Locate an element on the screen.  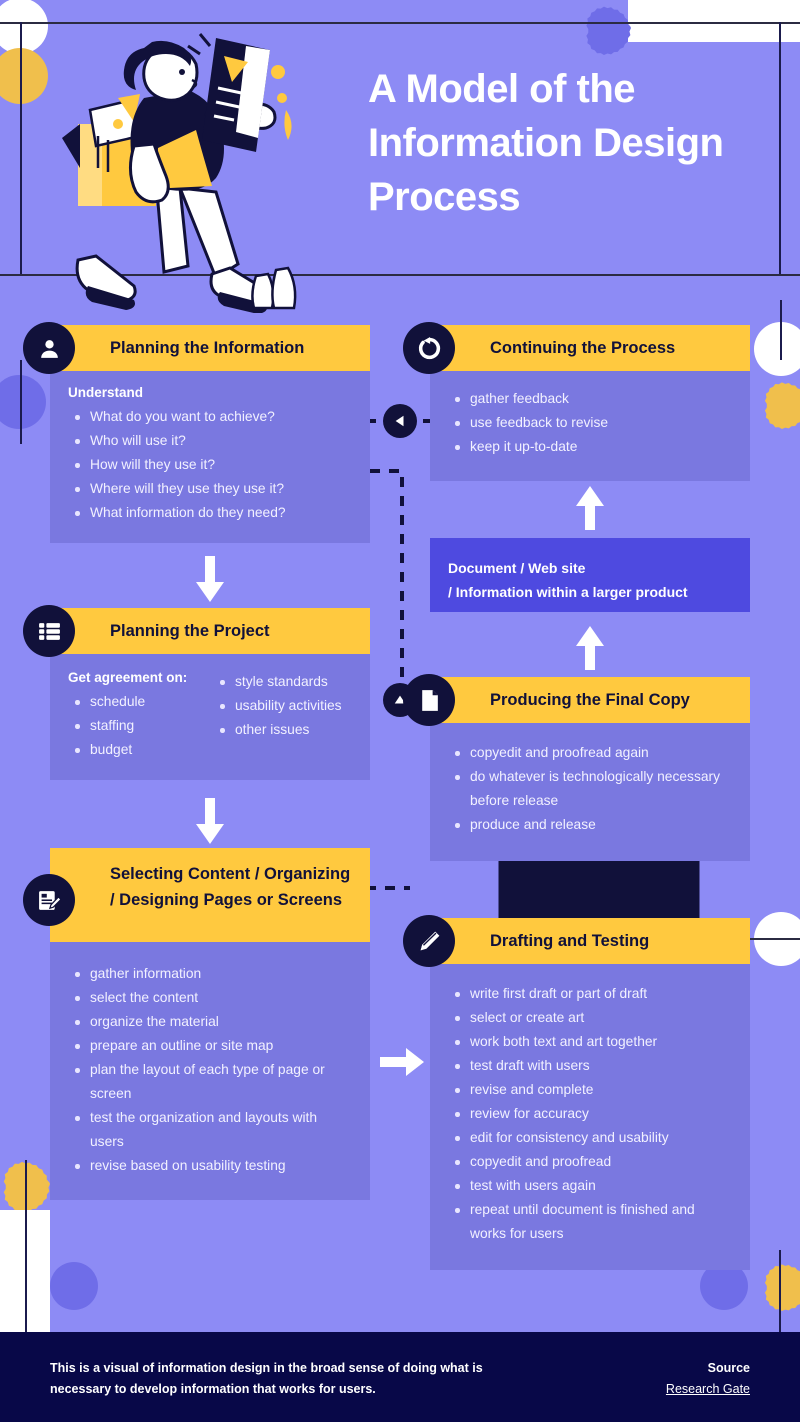
document-edit-icon is located at coordinates (49, 900).